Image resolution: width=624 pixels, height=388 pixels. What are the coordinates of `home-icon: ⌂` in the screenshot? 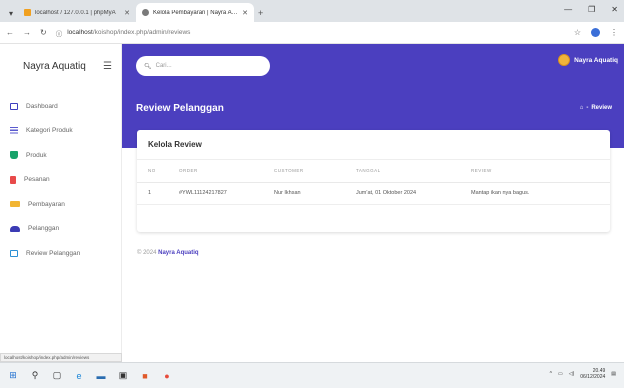 It's located at (582, 108).